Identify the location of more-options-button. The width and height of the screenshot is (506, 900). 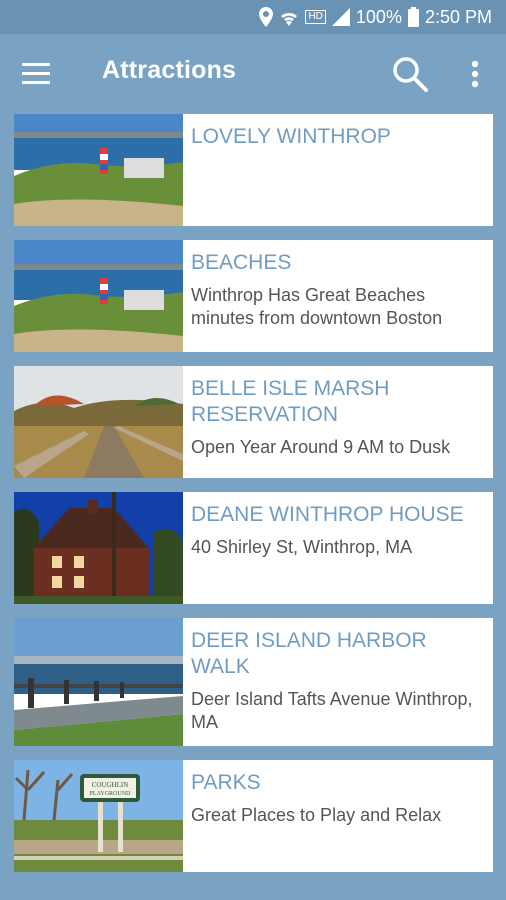
(475, 74).